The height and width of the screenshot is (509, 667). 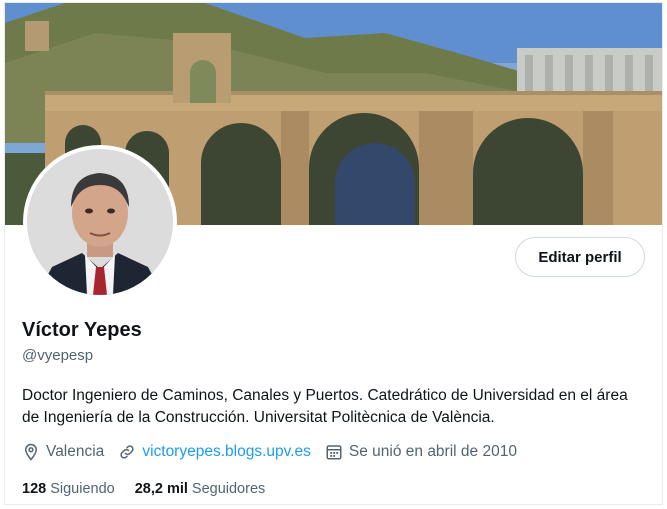 What do you see at coordinates (75, 451) in the screenshot?
I see `location-text: Valencia` at bounding box center [75, 451].